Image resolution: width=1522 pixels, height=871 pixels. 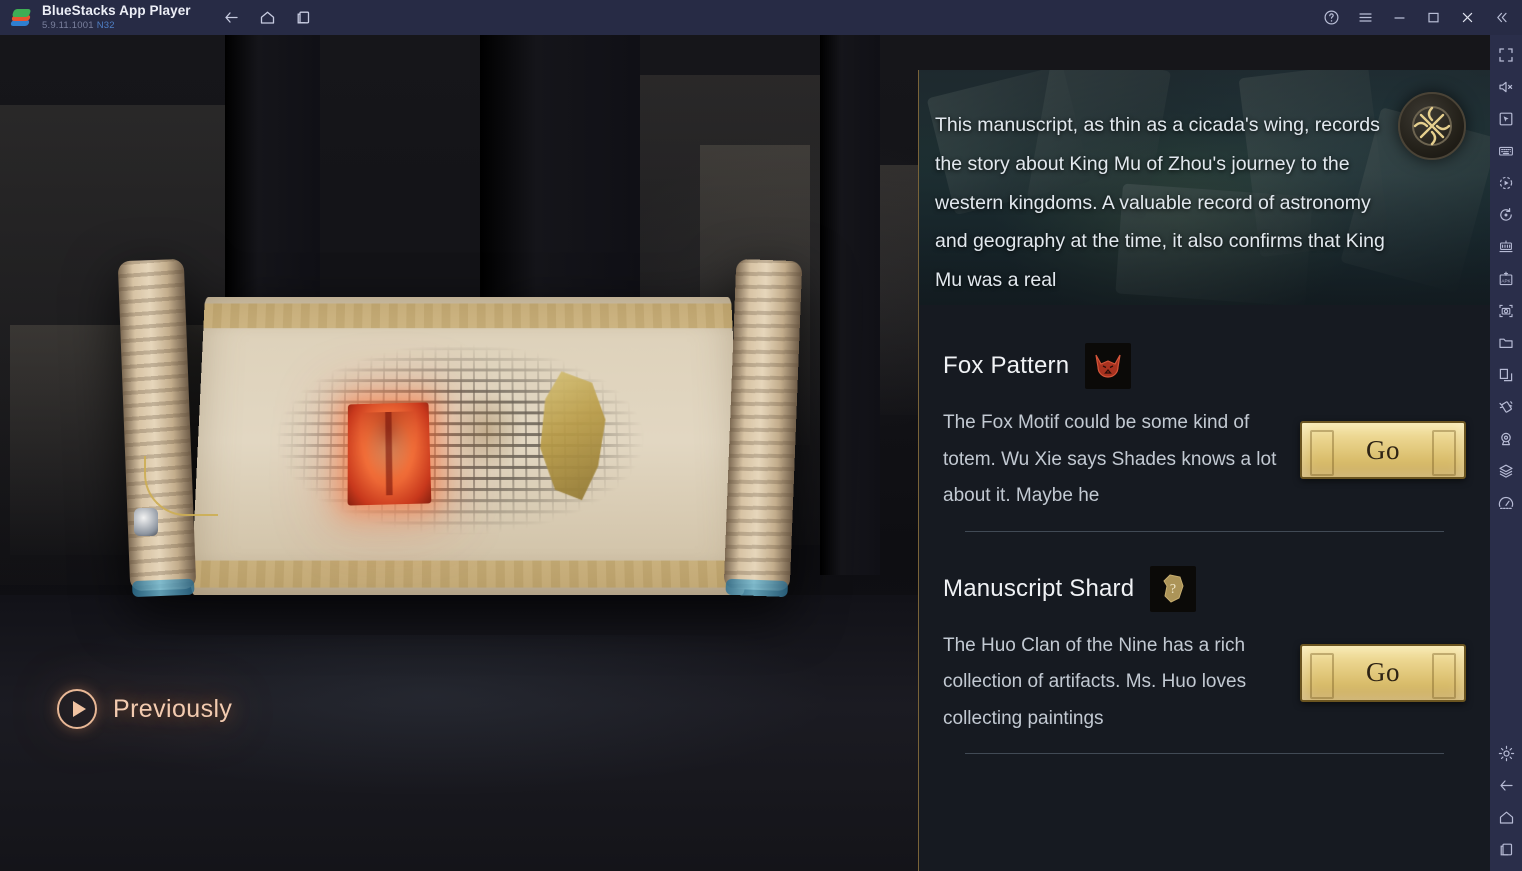 I want to click on shake-button, so click(x=1506, y=407).